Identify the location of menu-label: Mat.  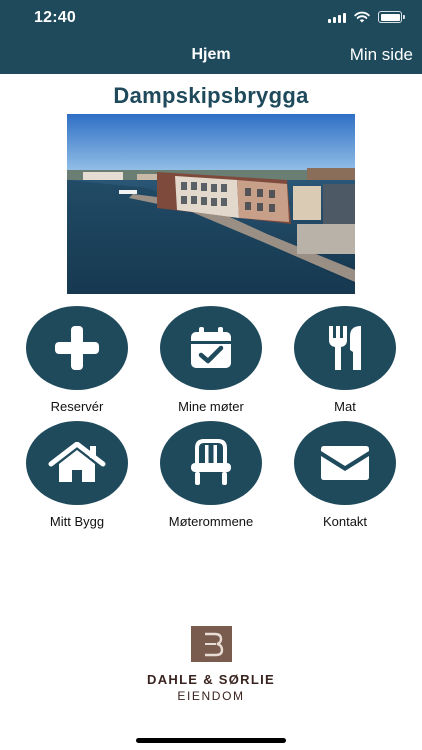
(345, 406).